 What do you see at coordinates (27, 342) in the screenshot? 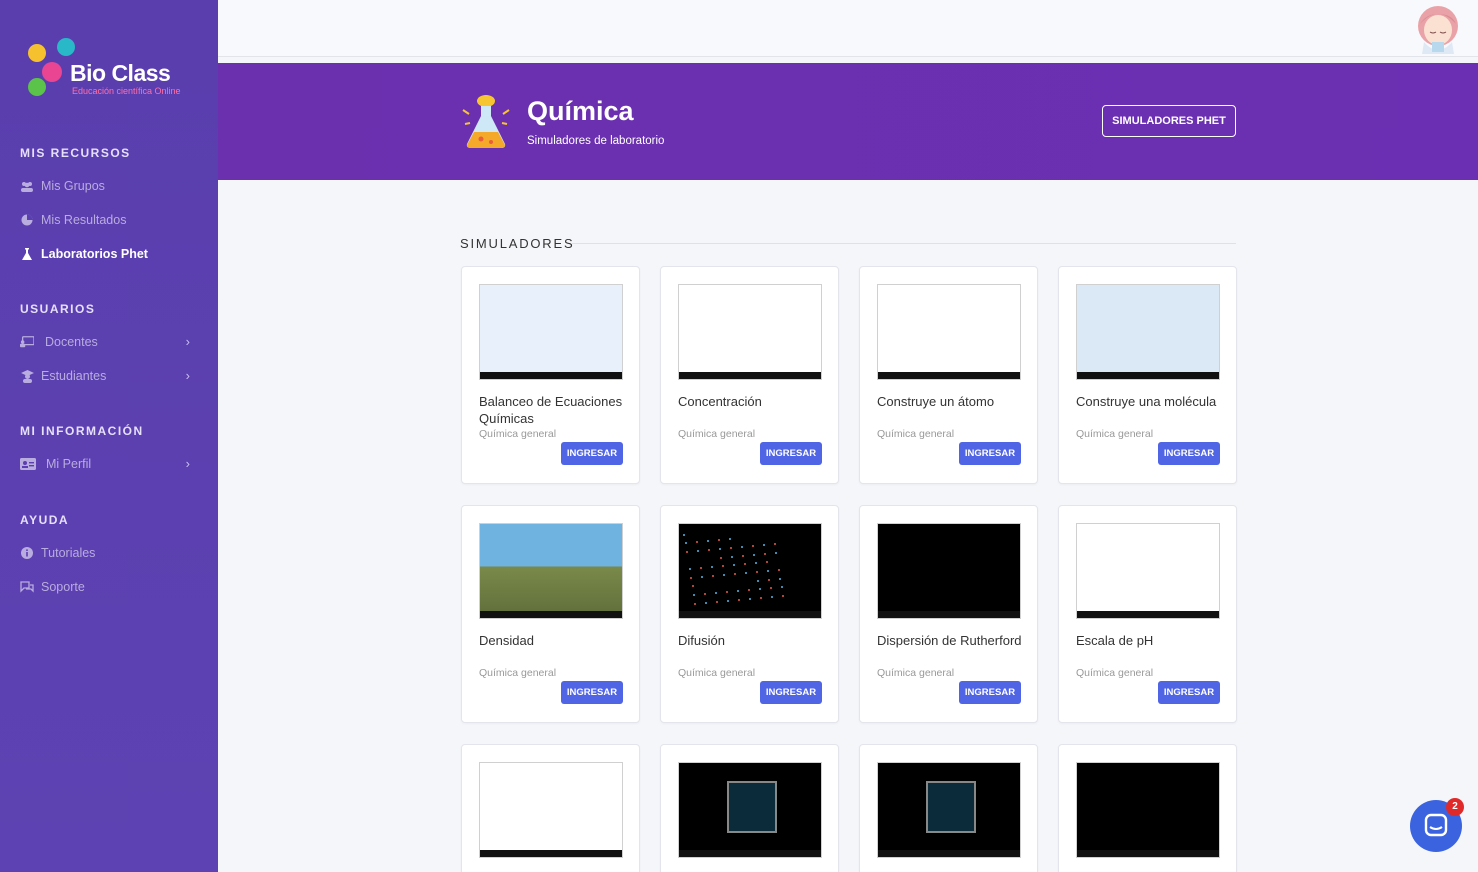
I see `chalkboard-icon` at bounding box center [27, 342].